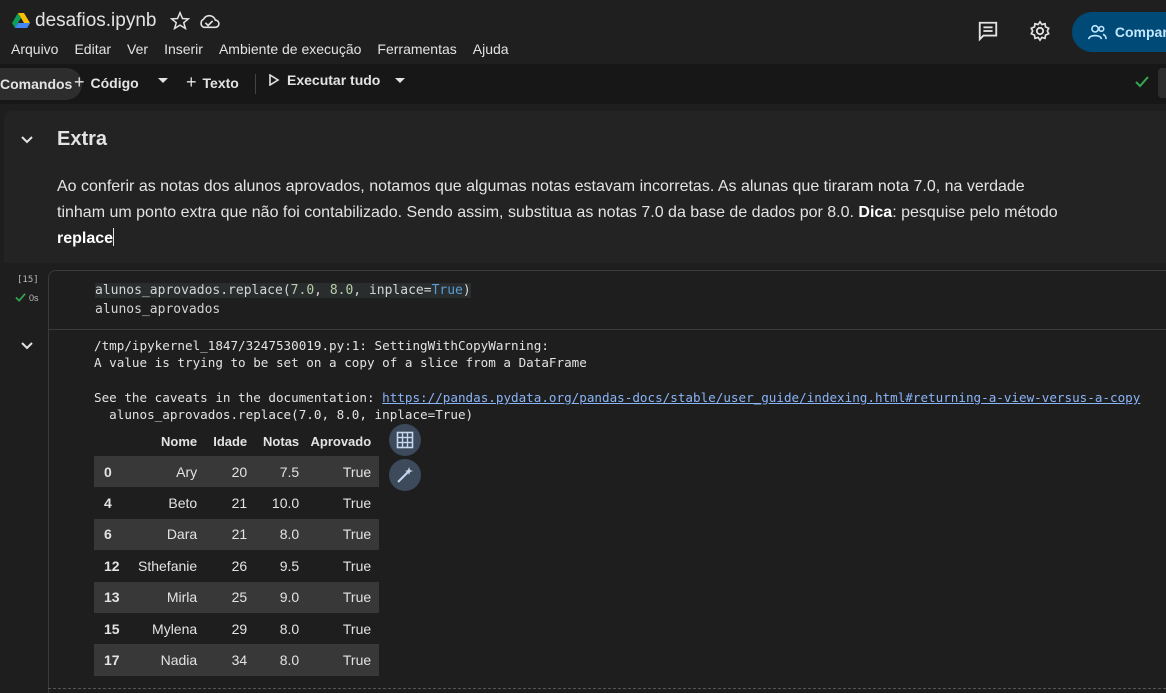  I want to click on code-token: ,, so click(322, 290).